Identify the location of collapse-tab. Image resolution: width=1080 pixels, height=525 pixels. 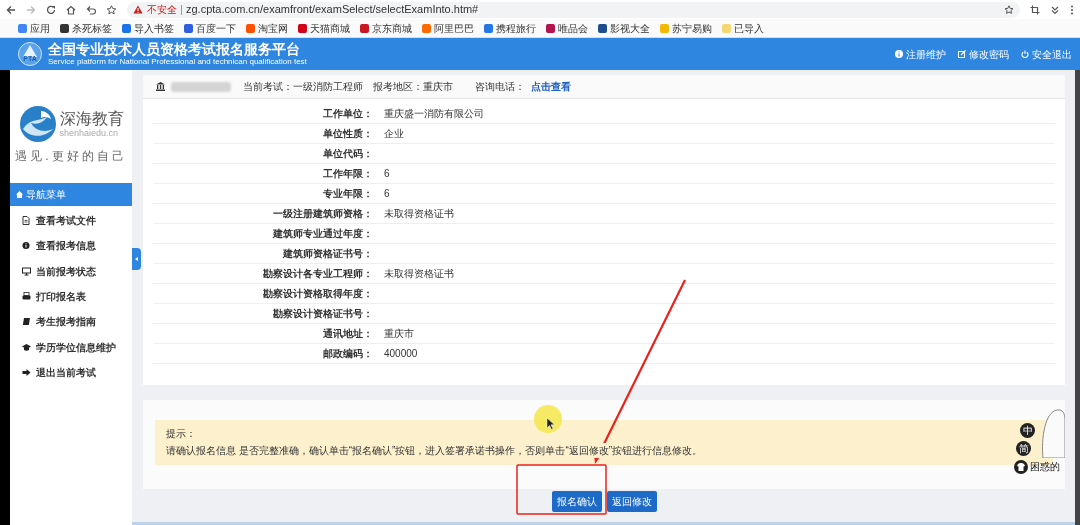
(136, 259).